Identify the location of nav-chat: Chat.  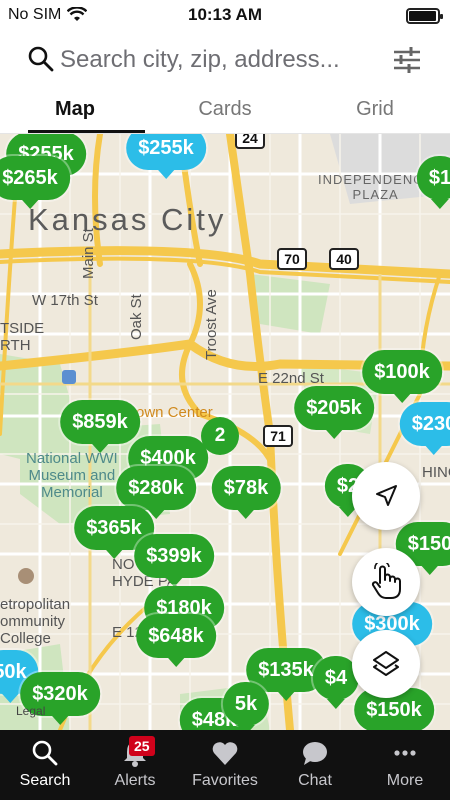
(315, 765).